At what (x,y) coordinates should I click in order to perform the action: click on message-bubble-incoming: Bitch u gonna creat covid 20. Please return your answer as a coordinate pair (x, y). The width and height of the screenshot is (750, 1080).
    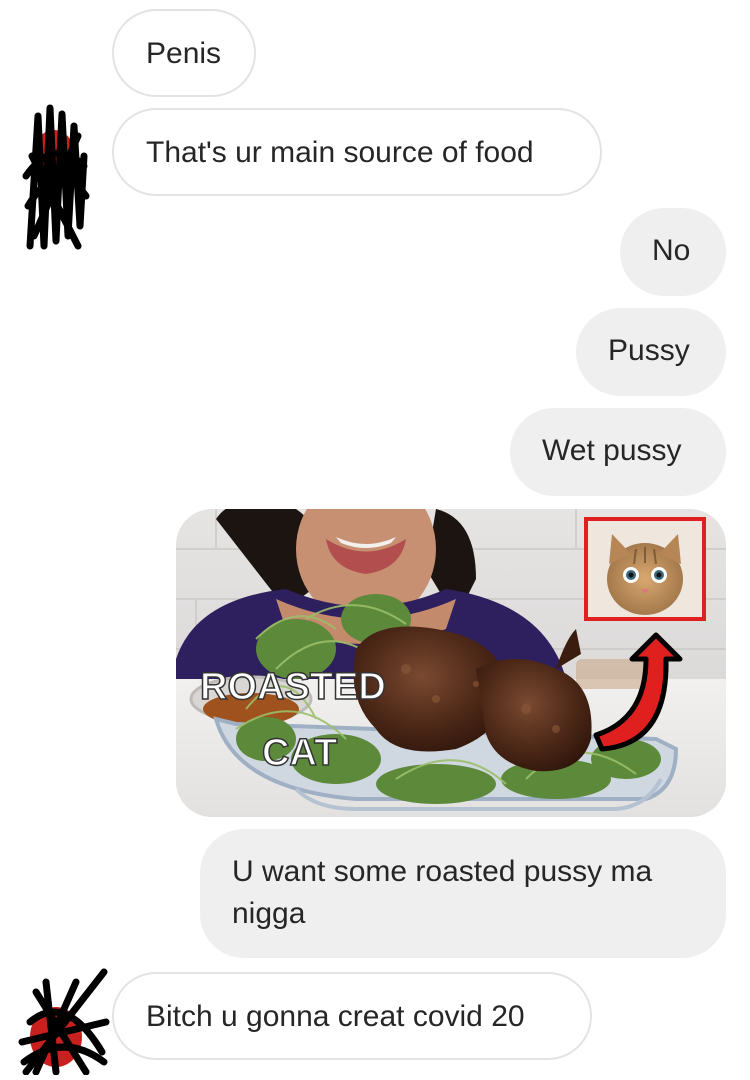
    Looking at the image, I should click on (352, 1016).